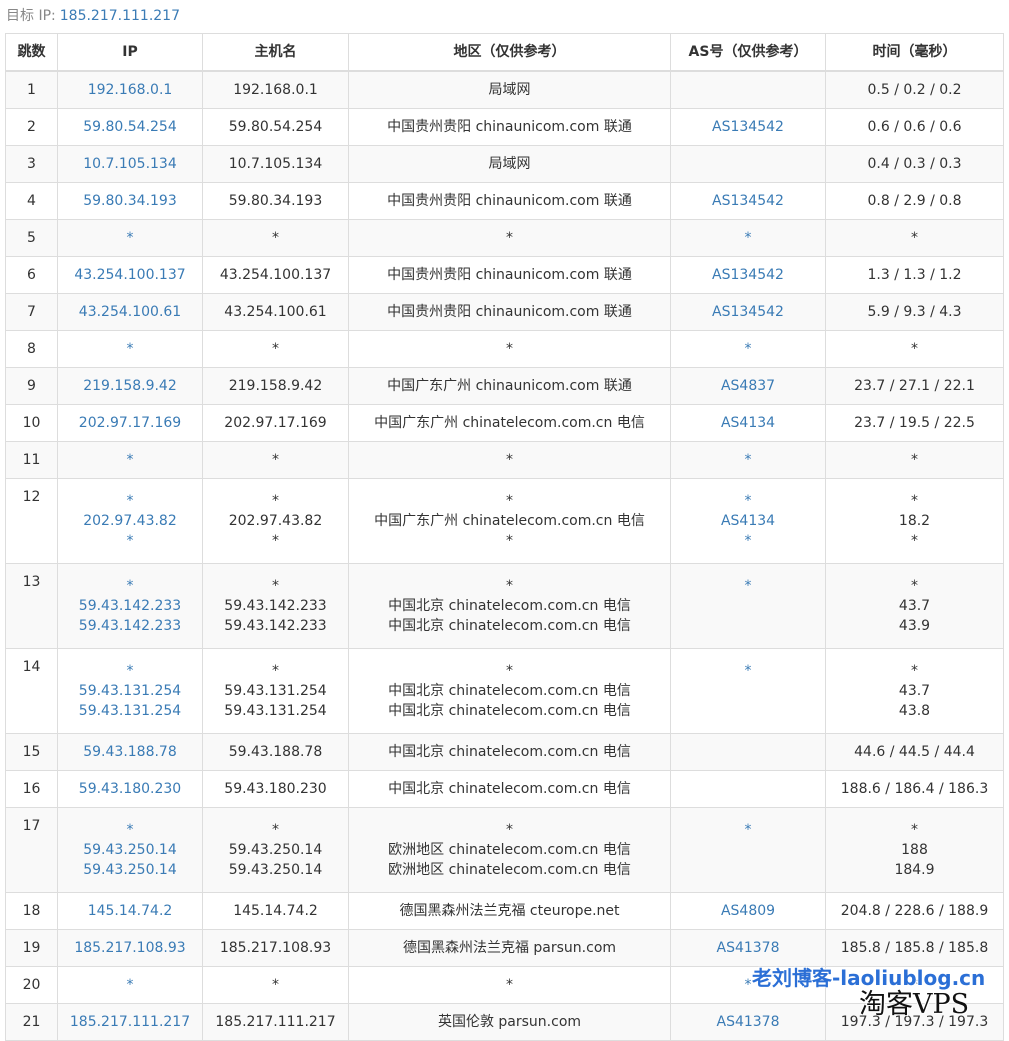  I want to click on time-text: 0.4 / 0.3 / 0.3, so click(914, 164).